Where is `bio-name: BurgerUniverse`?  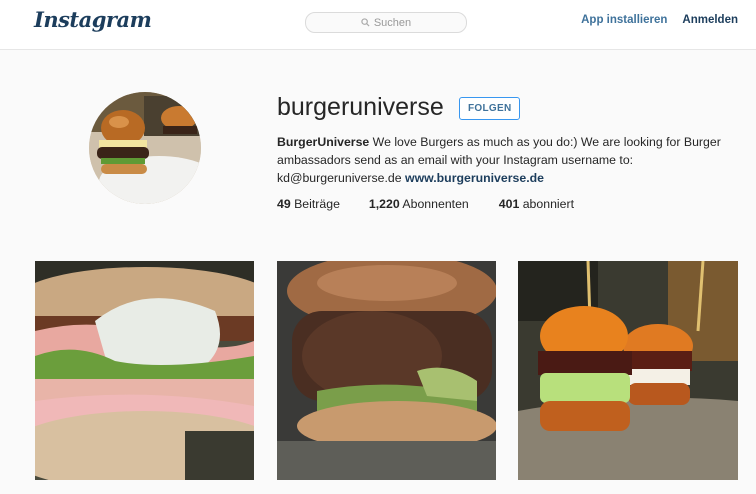
bio-name: BurgerUniverse is located at coordinates (323, 142).